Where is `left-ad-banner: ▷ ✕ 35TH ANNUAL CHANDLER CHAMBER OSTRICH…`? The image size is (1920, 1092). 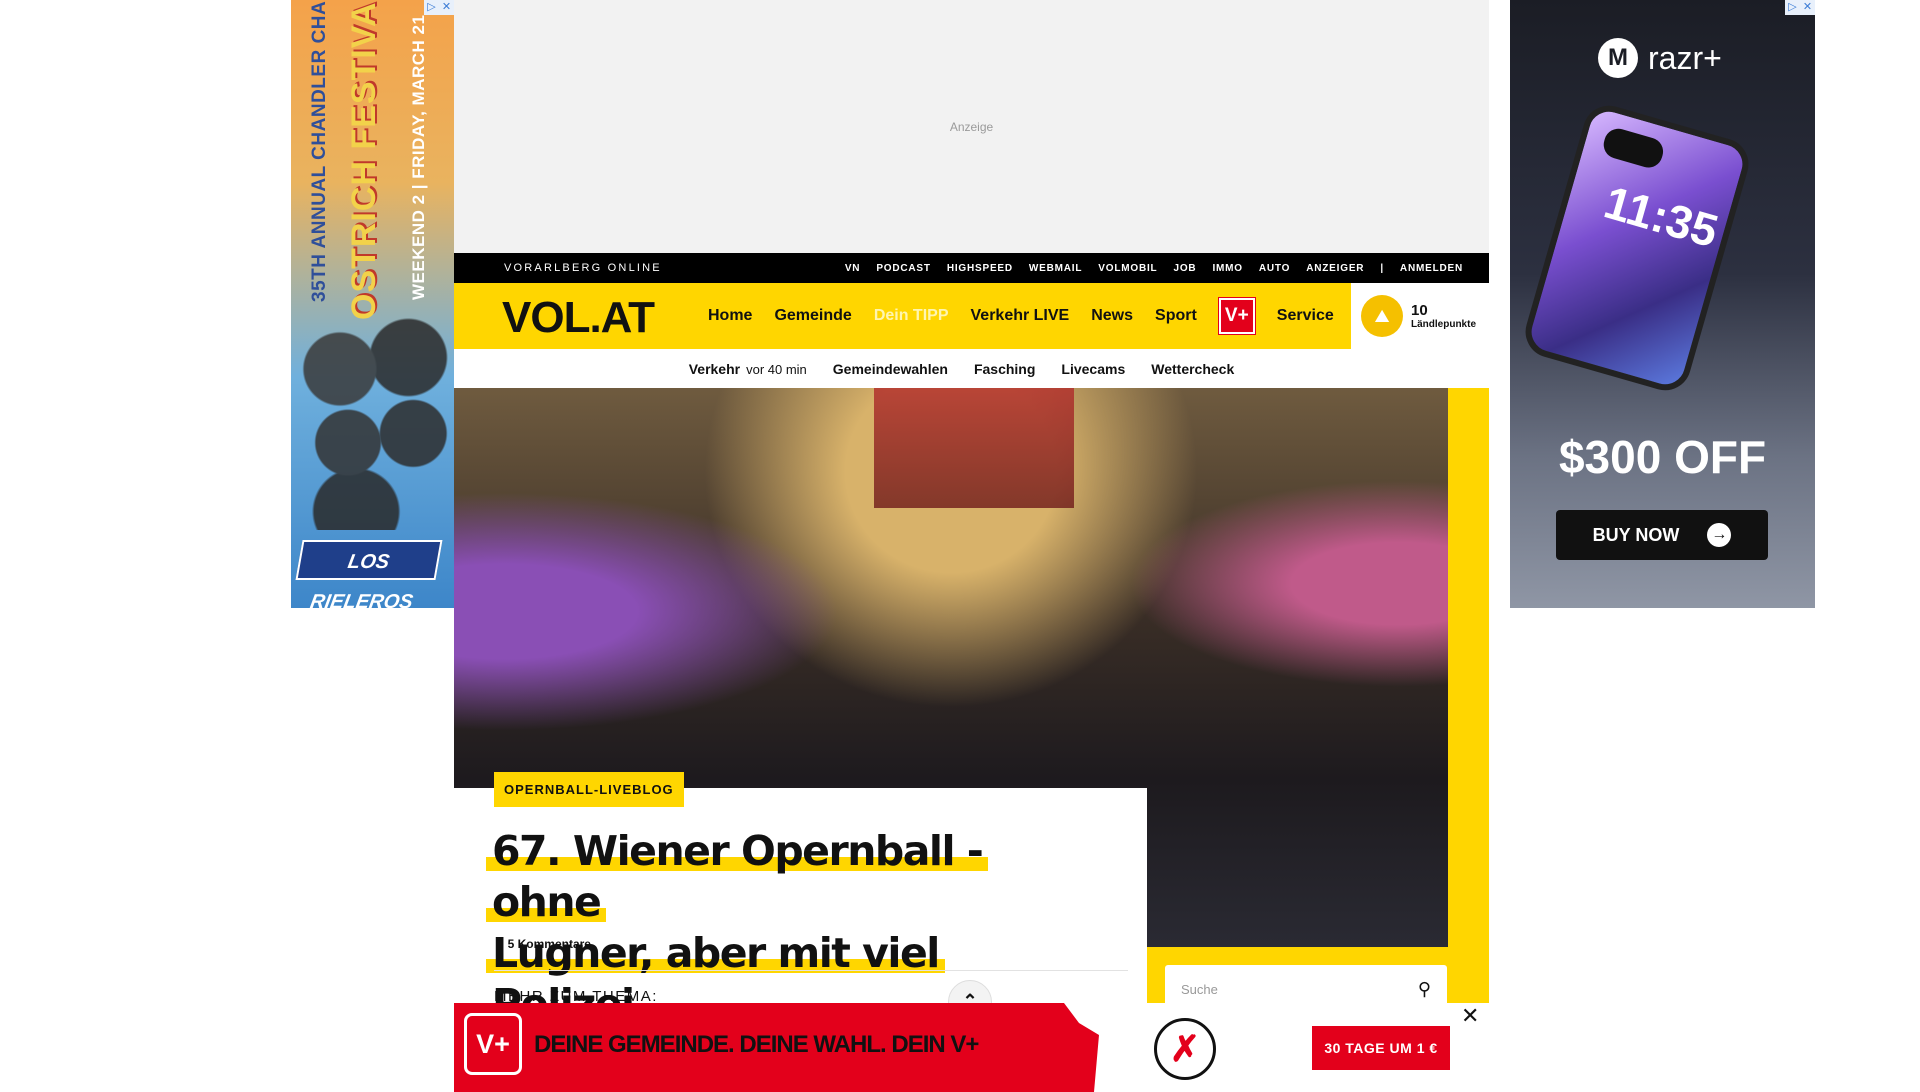 left-ad-banner: ▷ ✕ 35TH ANNUAL CHANDLER CHAMBER OSTRICH… is located at coordinates (372, 304).